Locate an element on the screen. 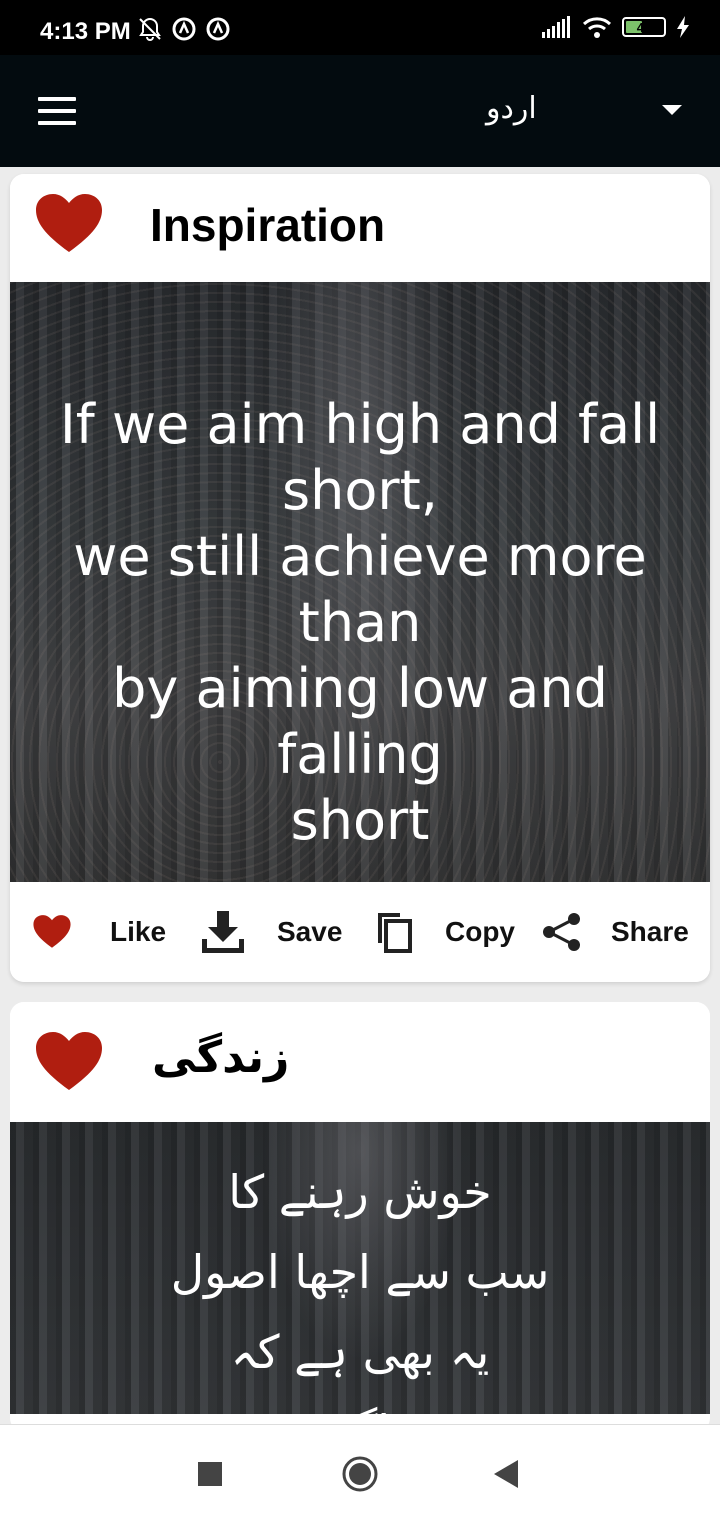  battery-level: 40 is located at coordinates (644, 27).